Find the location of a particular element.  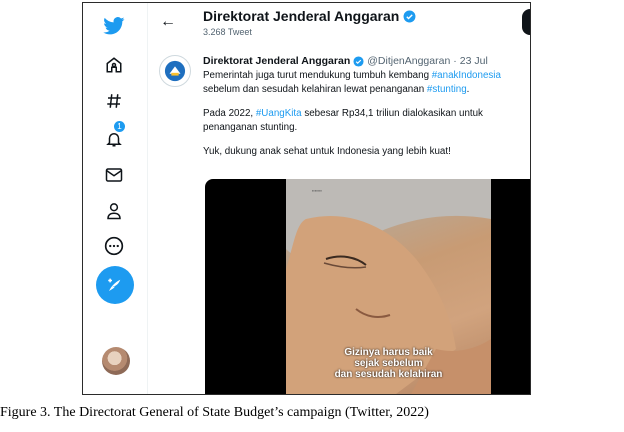

back-button: ← is located at coordinates (168, 22).